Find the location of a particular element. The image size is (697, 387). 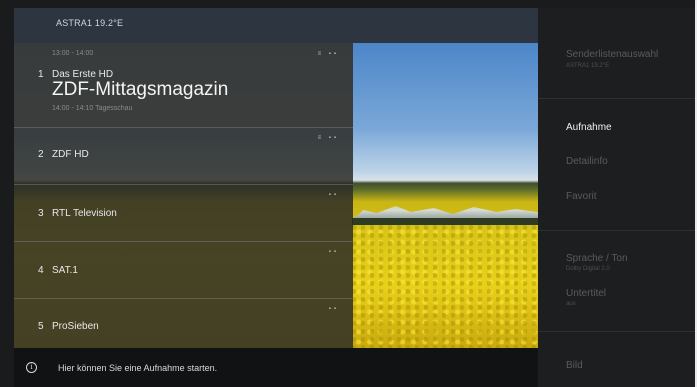

preview-mountains is located at coordinates (446, 212).